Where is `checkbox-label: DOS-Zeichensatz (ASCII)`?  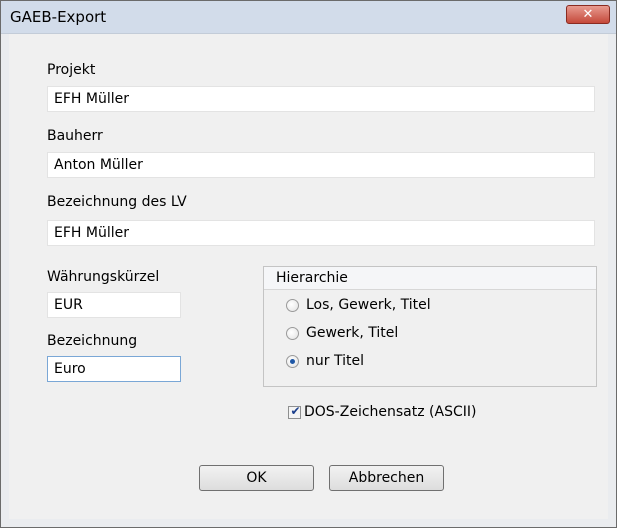 checkbox-label: DOS-Zeichensatz (ASCII) is located at coordinates (390, 412).